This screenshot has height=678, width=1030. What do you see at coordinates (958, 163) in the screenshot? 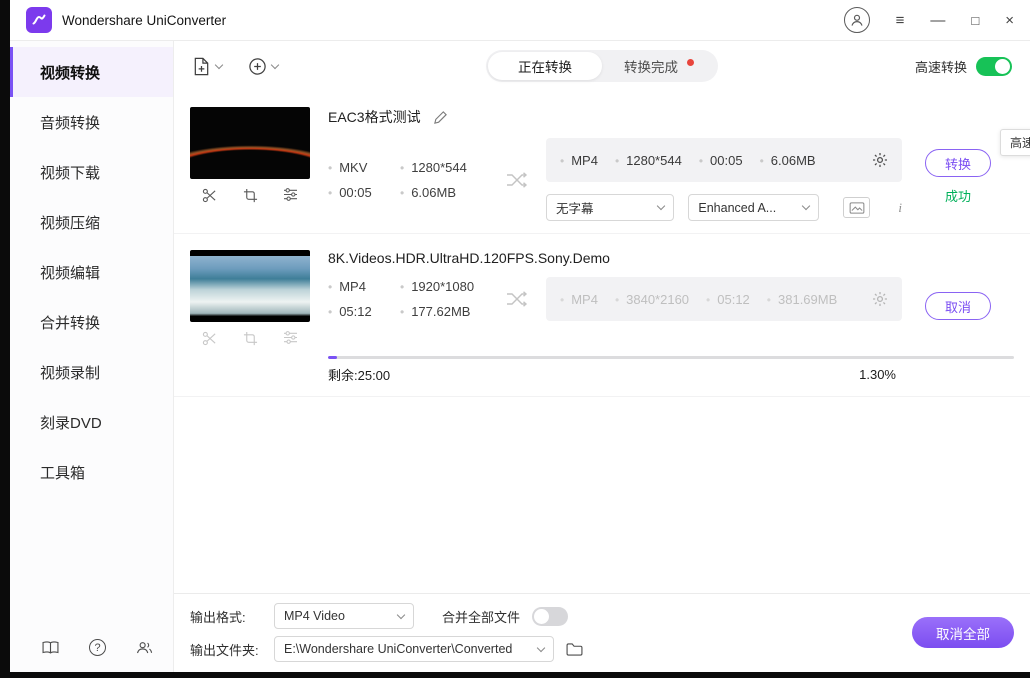
I see `convert-button: 转换` at bounding box center [958, 163].